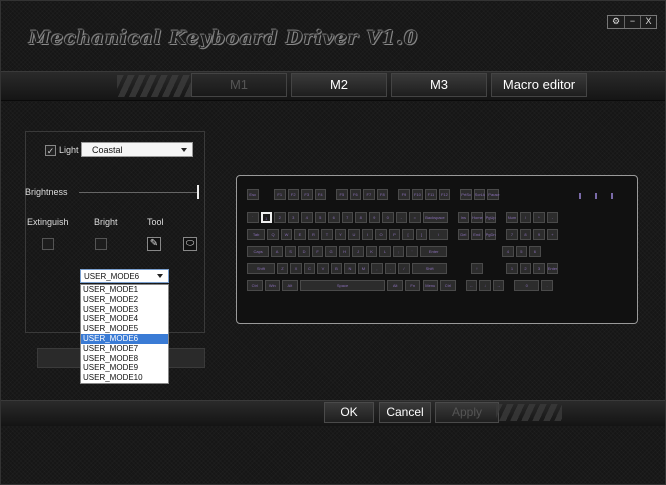 Image resolution: width=666 pixels, height=485 pixels. What do you see at coordinates (398, 251) in the screenshot?
I see `key--: ;` at bounding box center [398, 251].